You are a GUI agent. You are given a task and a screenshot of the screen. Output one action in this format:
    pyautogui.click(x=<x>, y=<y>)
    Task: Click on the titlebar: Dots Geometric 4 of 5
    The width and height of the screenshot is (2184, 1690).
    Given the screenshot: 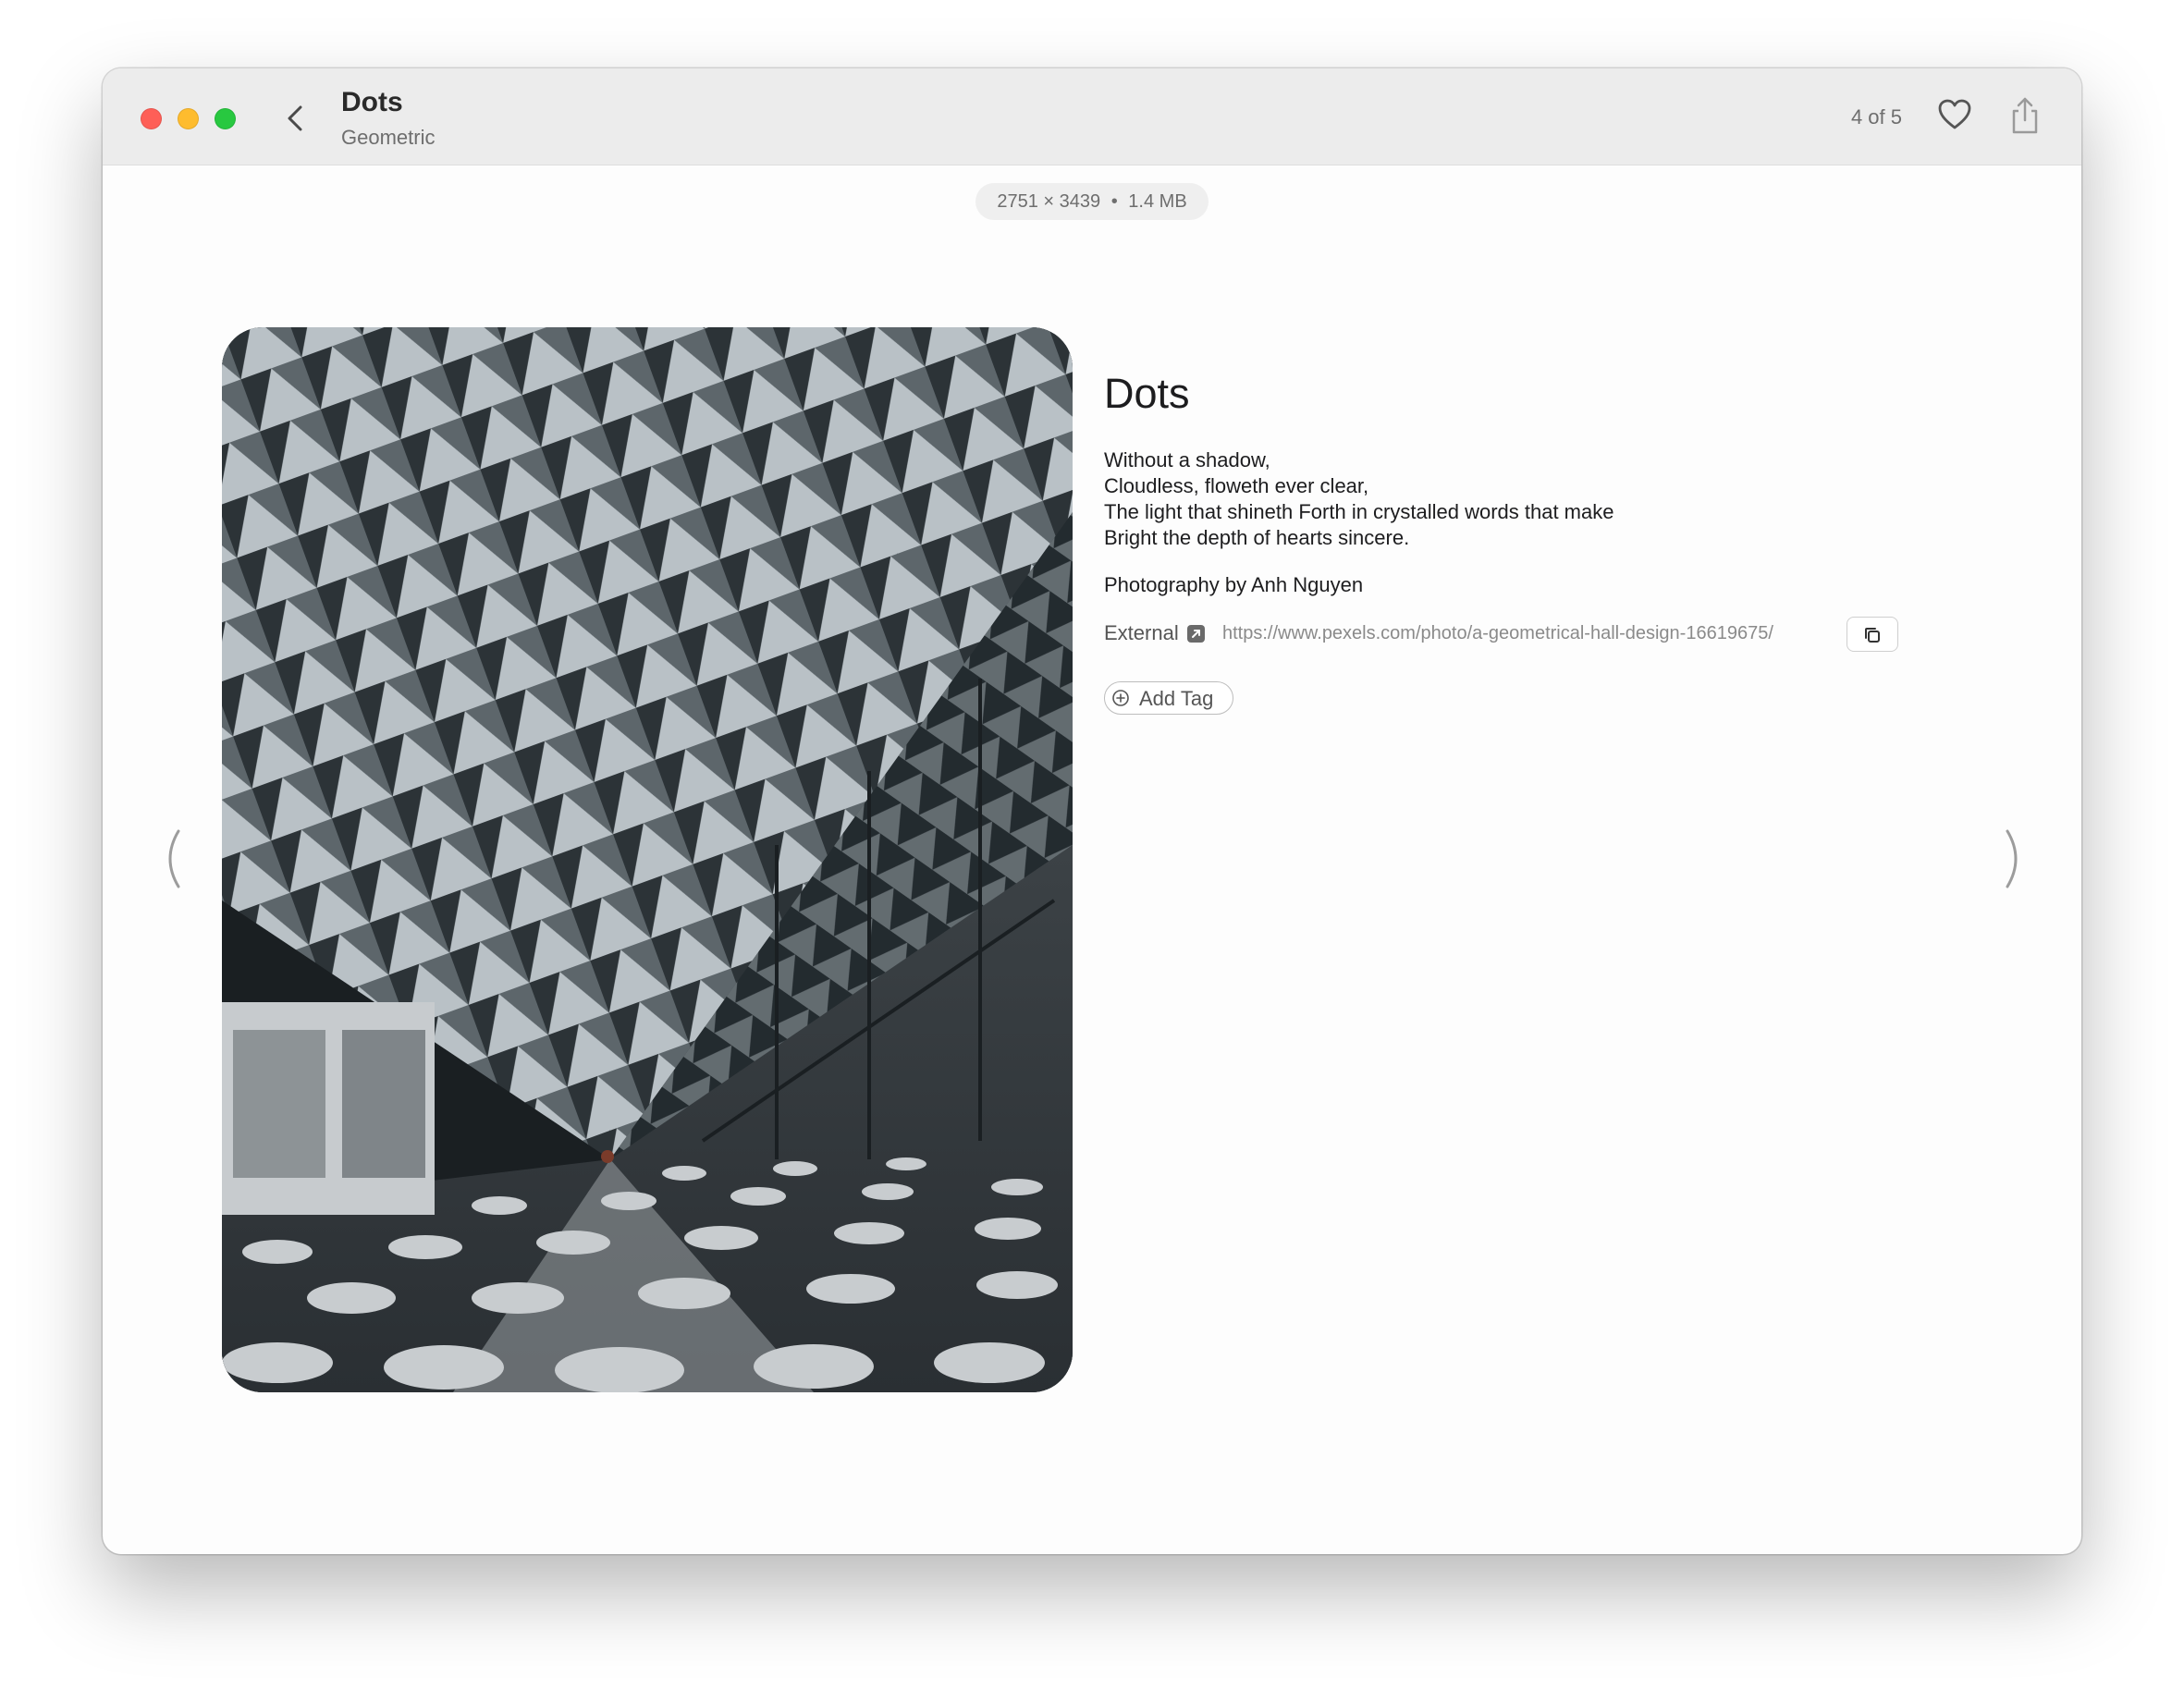 What is the action you would take?
    pyautogui.click(x=1092, y=117)
    